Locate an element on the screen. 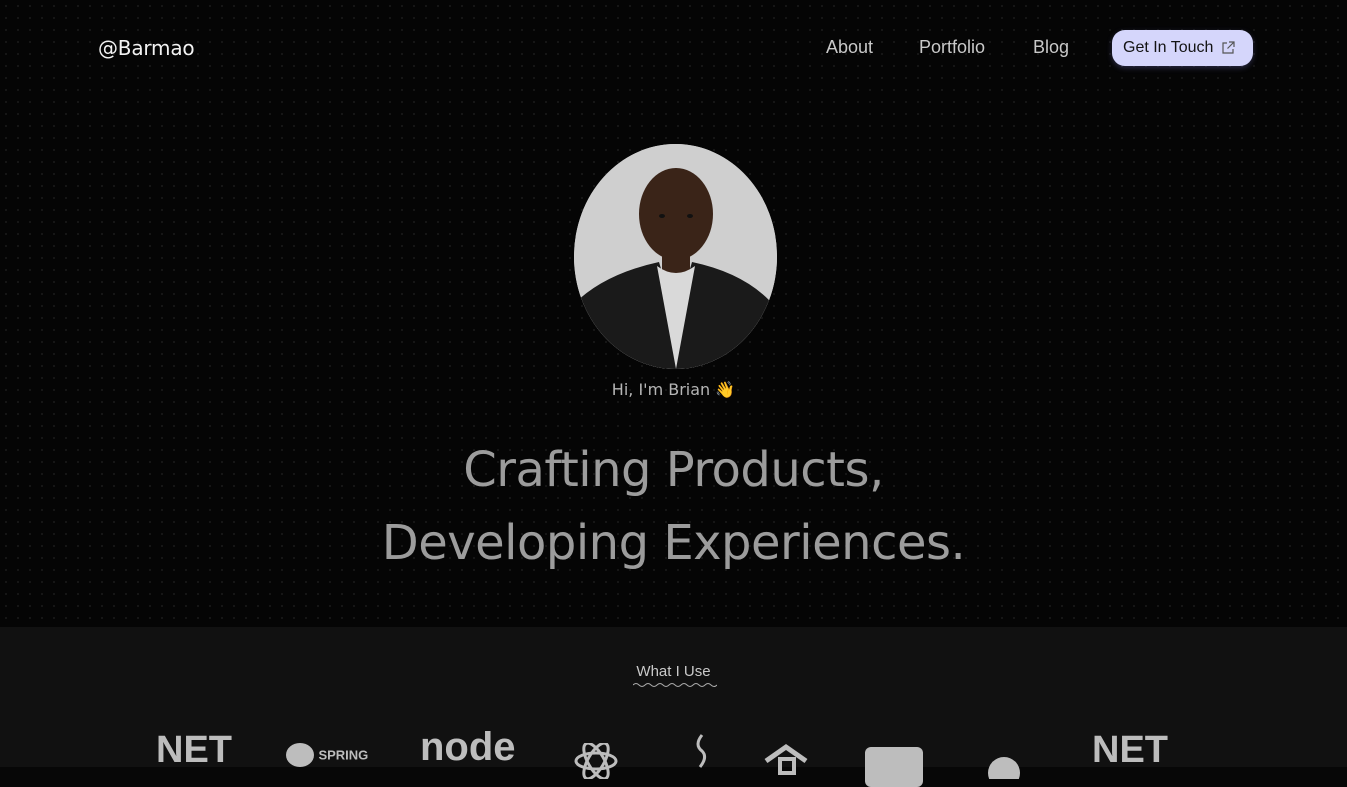 This screenshot has height=787, width=1347. tech-dotnet-1: NET is located at coordinates (194, 750).